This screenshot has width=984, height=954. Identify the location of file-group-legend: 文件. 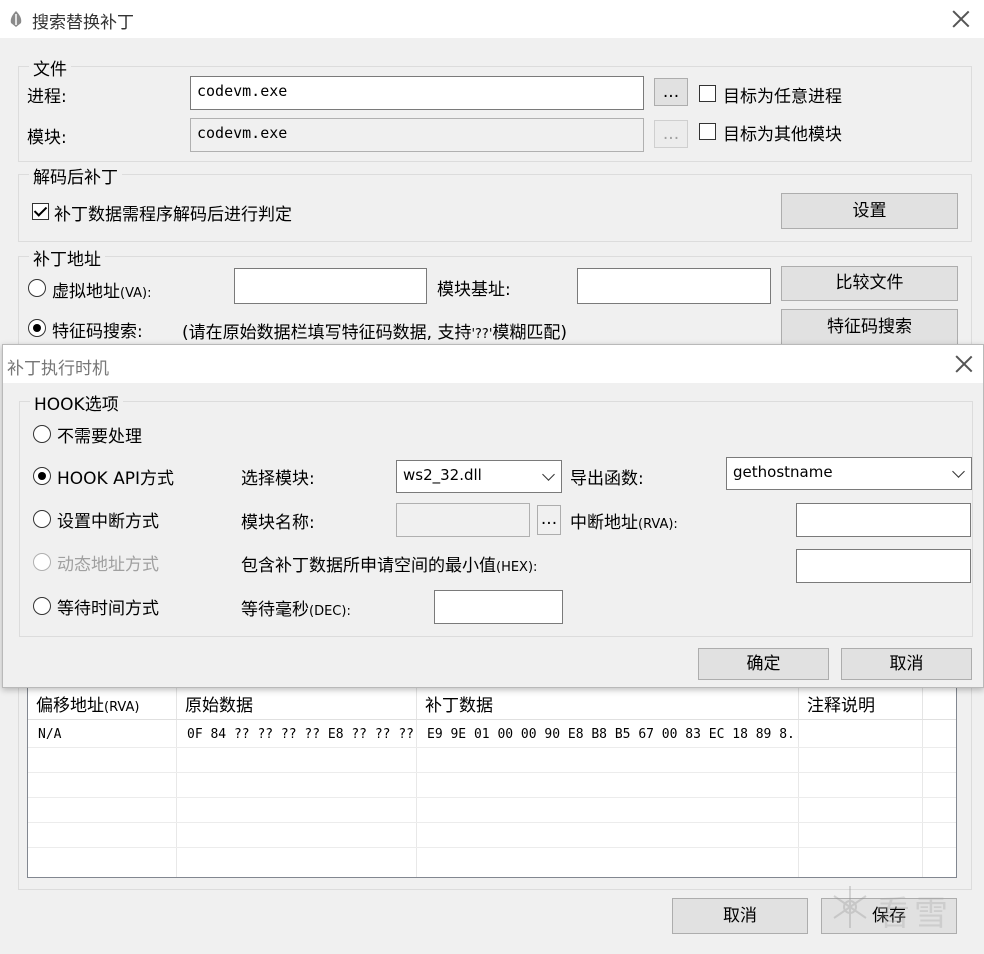
(50, 67).